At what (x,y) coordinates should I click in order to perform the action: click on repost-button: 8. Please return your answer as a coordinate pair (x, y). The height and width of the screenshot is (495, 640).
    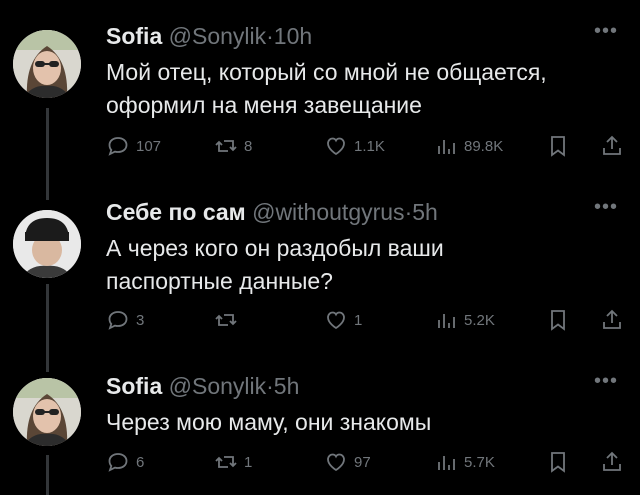
    Looking at the image, I should click on (233, 146).